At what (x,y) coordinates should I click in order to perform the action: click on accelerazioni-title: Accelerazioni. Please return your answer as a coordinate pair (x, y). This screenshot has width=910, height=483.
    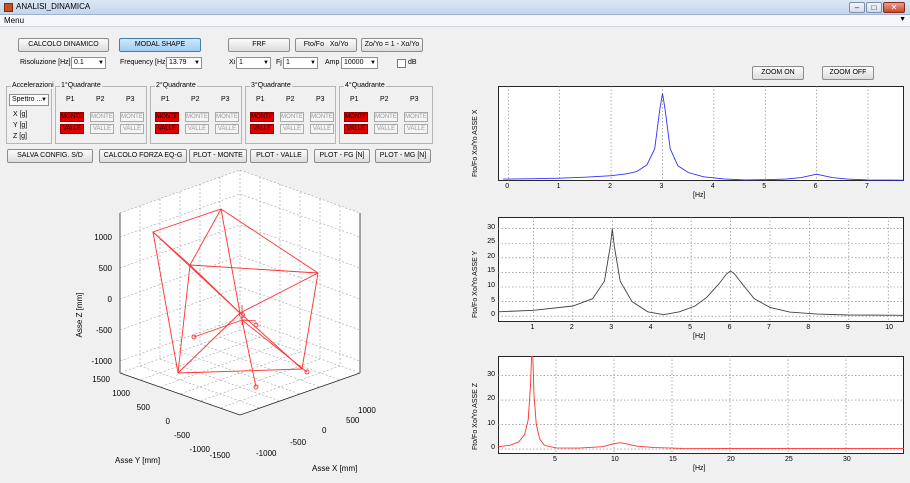
    Looking at the image, I should click on (33, 85).